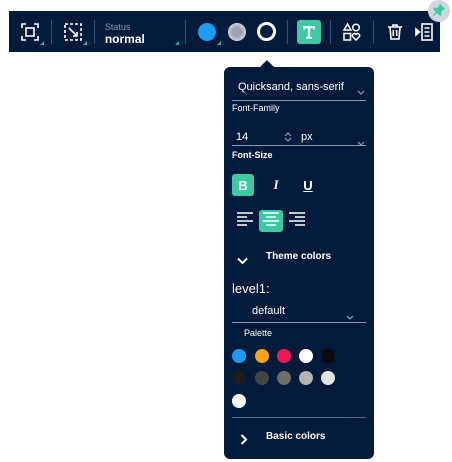 The width and height of the screenshot is (452, 462). Describe the element at coordinates (299, 256) in the screenshot. I see `theme-colors-label: Theme colors` at that location.